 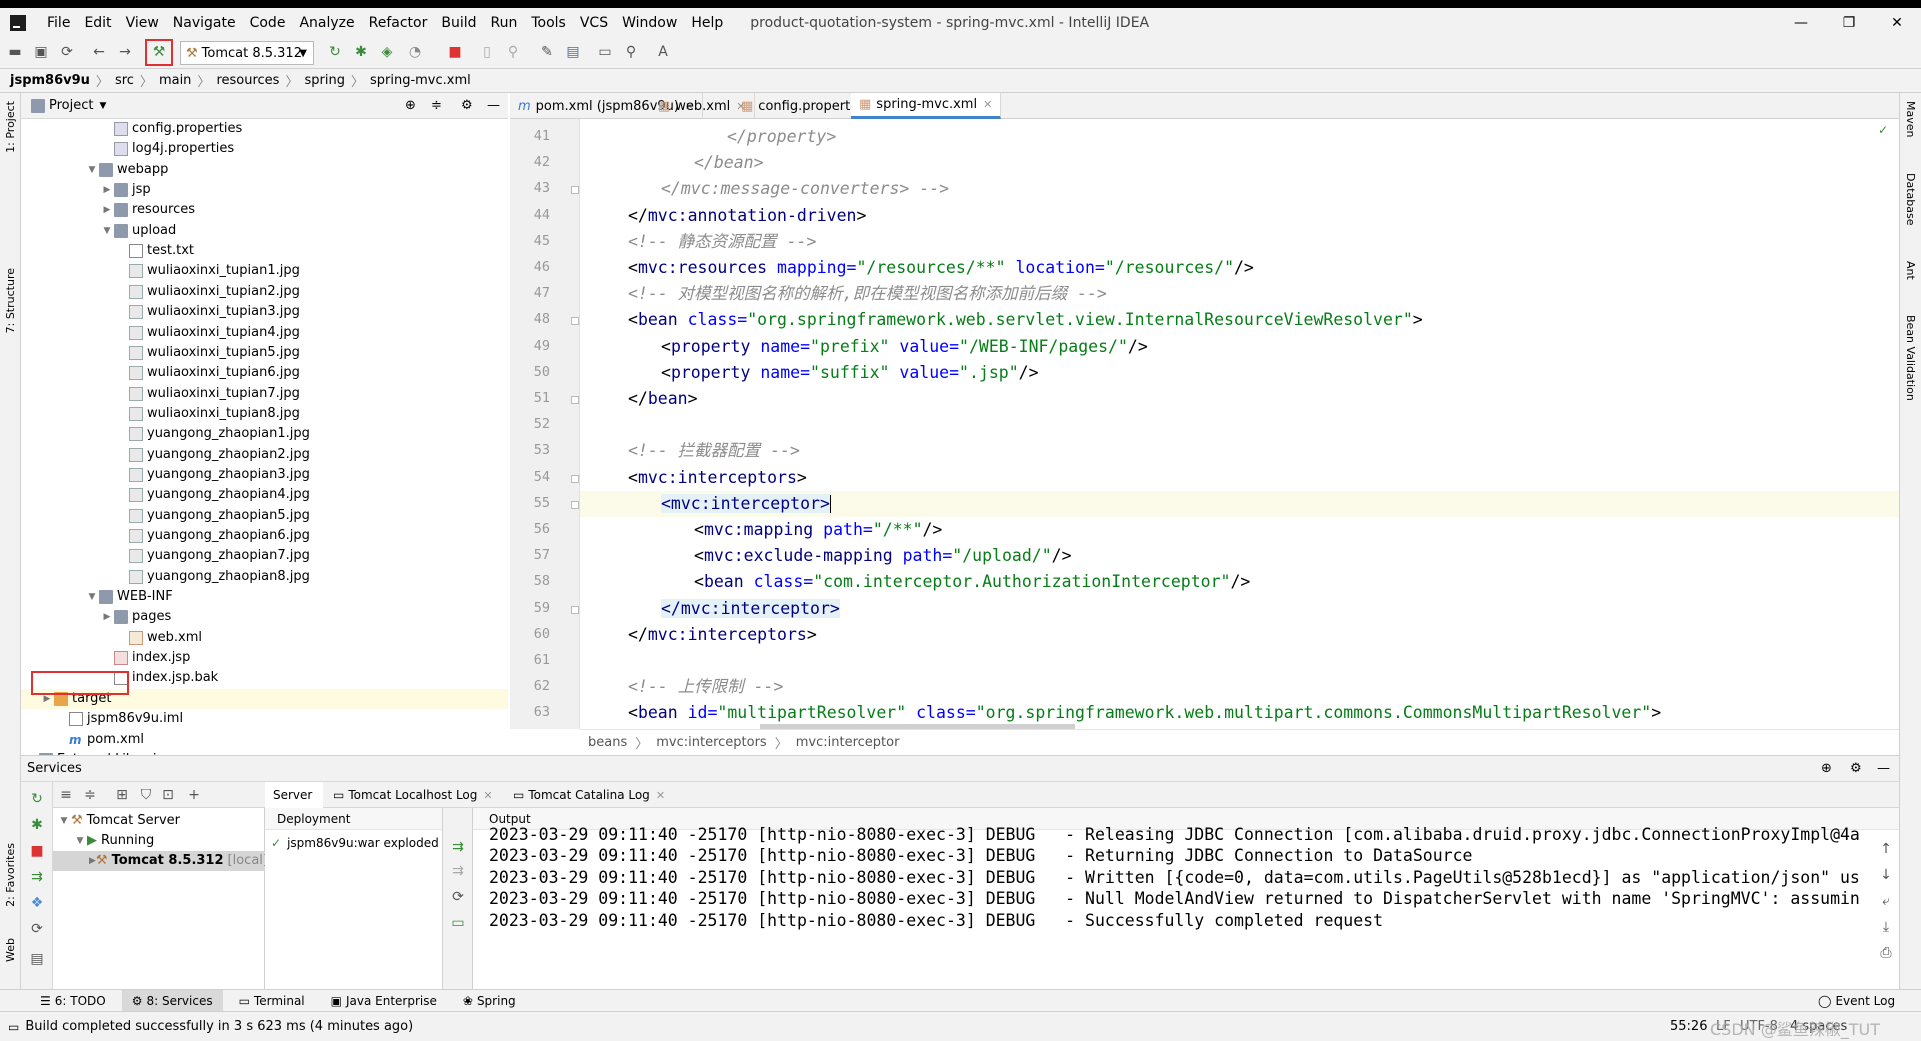 I want to click on project-structure-icon: ▤, so click(x=573, y=52).